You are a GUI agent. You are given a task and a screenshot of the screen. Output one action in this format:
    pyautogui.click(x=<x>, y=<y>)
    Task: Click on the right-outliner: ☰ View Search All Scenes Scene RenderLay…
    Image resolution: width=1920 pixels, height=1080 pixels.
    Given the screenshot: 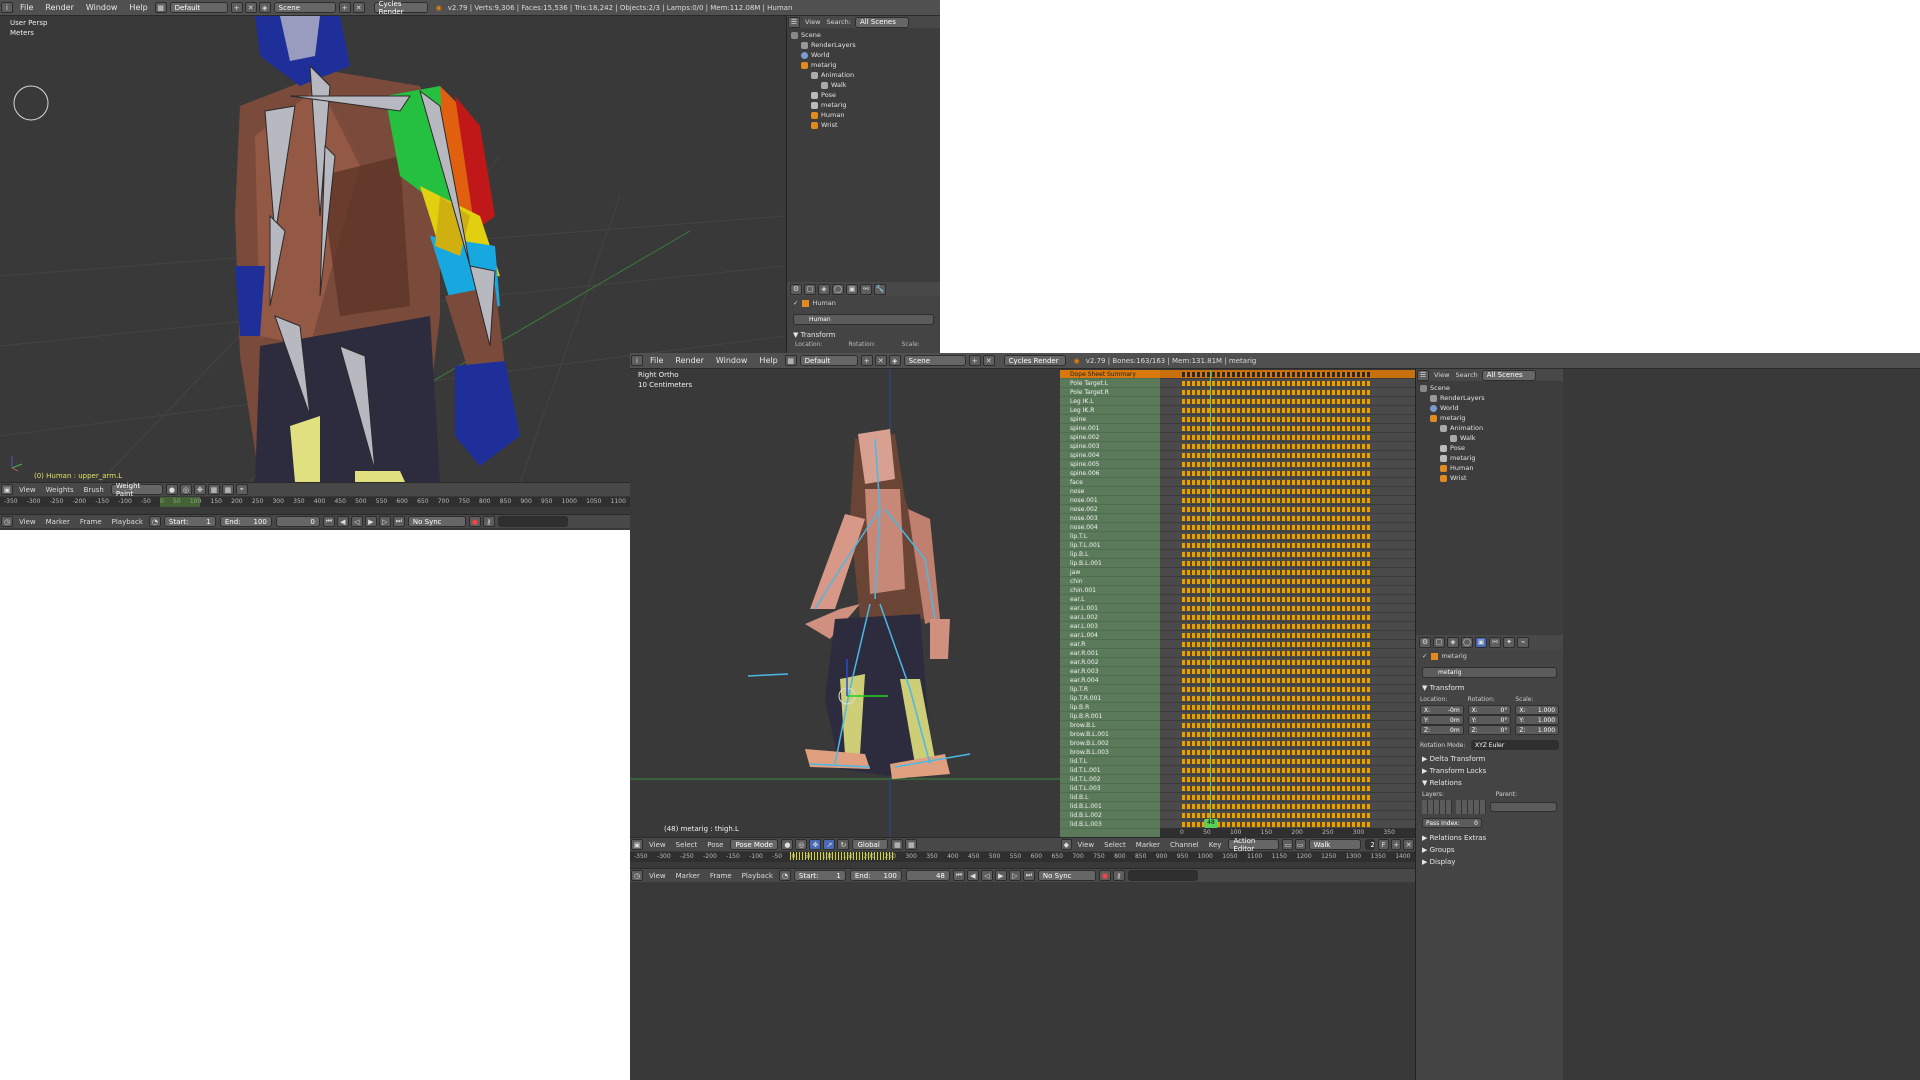 What is the action you would take?
    pyautogui.click(x=1489, y=502)
    